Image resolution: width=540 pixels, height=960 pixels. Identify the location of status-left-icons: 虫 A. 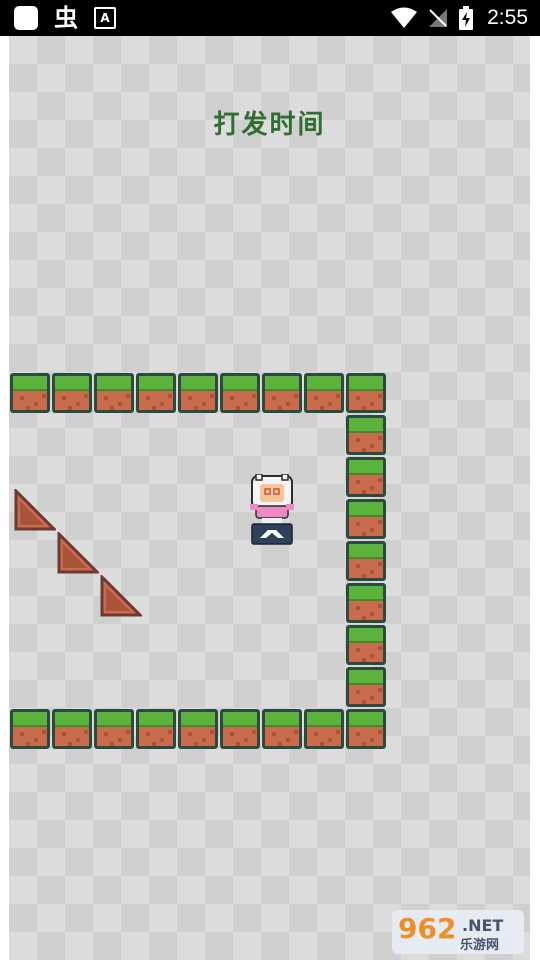
(65, 18).